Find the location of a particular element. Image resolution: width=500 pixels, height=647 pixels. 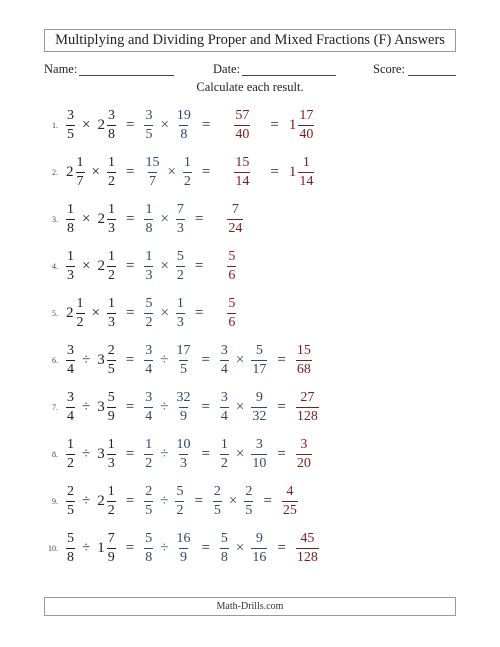

name-field-line is located at coordinates (126, 75).